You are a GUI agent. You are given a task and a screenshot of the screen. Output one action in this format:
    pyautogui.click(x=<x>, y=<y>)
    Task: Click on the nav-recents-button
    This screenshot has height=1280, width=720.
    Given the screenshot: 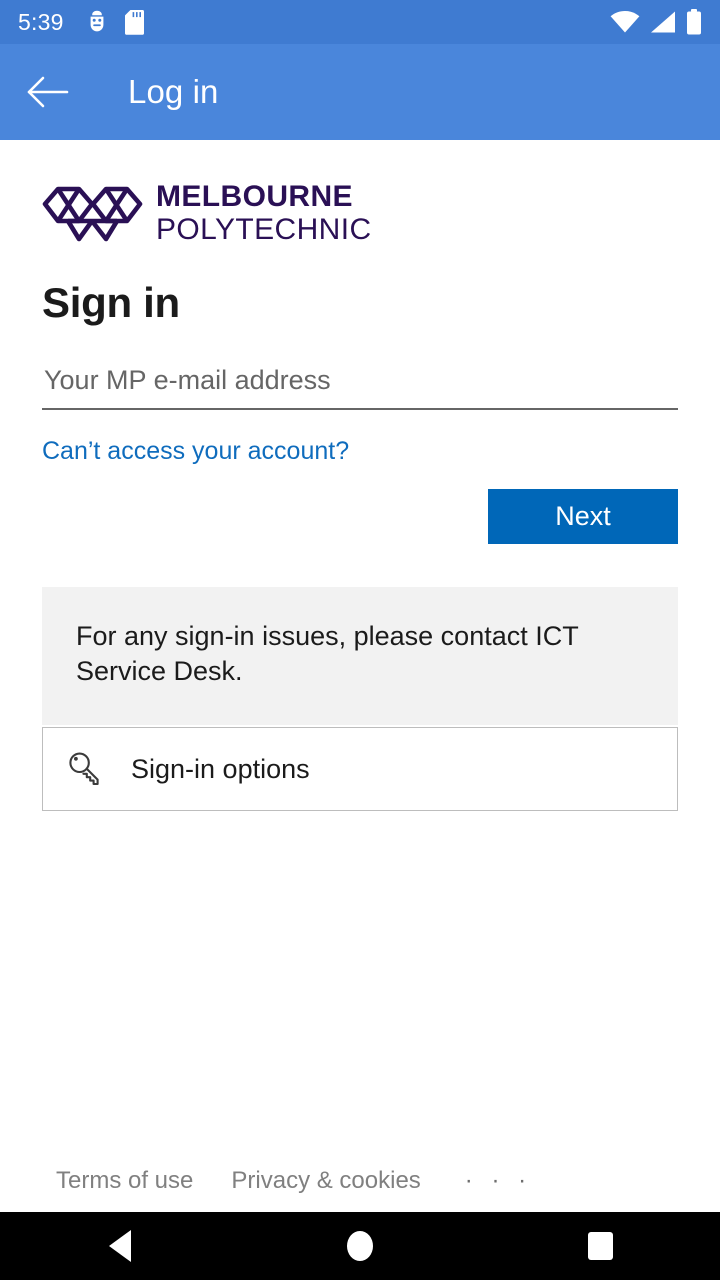 What is the action you would take?
    pyautogui.click(x=600, y=1246)
    